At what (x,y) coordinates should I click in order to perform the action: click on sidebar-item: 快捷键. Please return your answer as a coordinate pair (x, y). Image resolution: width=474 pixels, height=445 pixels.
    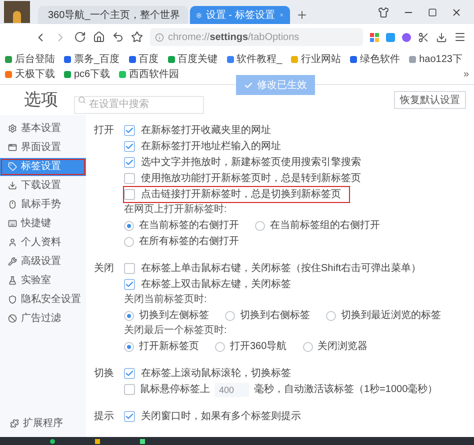
    Looking at the image, I should click on (43, 223).